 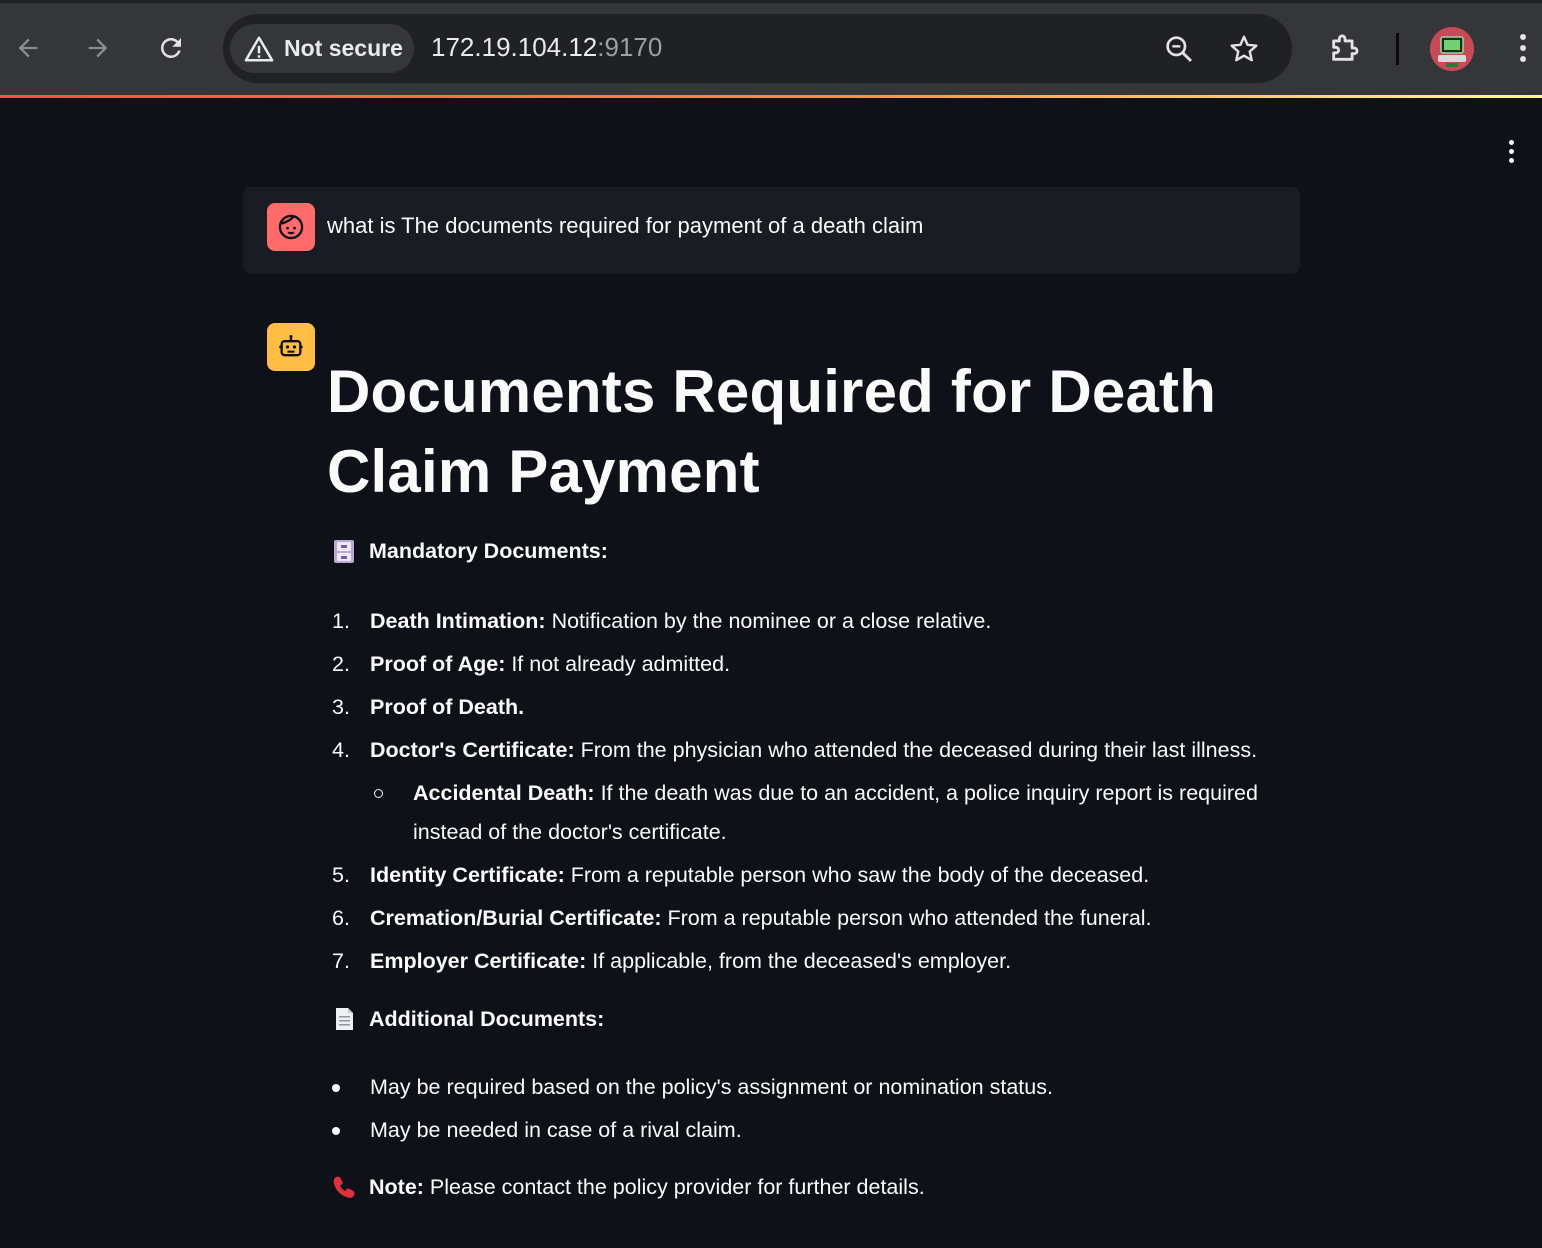 I want to click on assistant-avatar, so click(x=291, y=347).